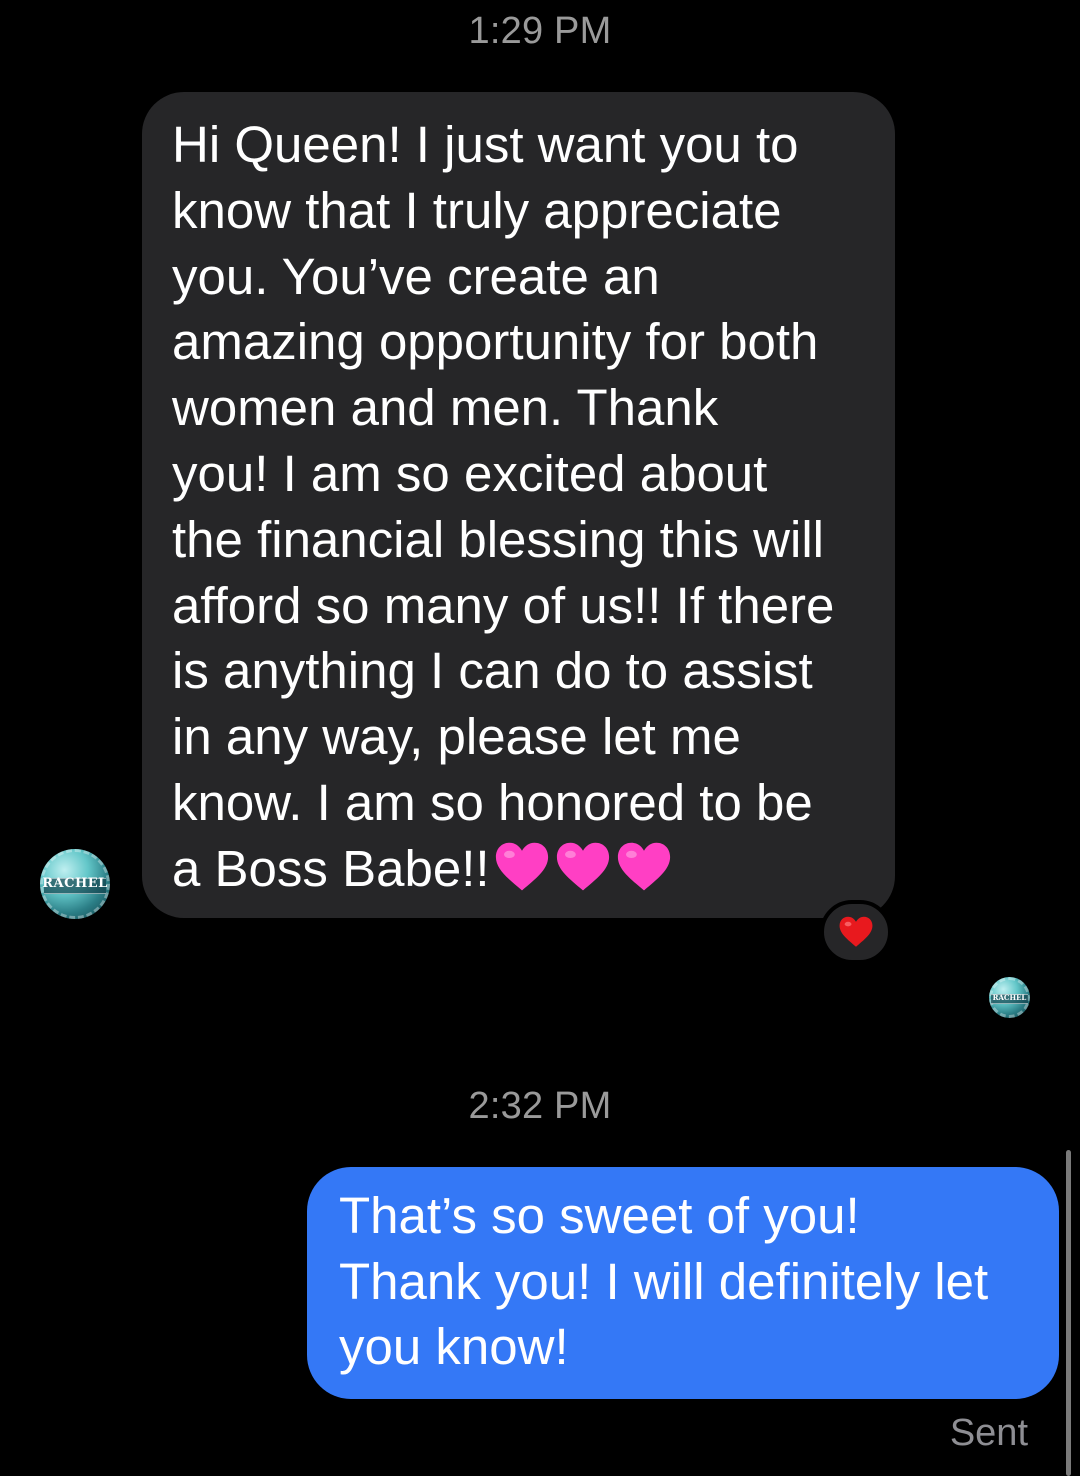  Describe the element at coordinates (485, 144) in the screenshot. I see `message-line: Hi Queen! I just want you to` at that location.